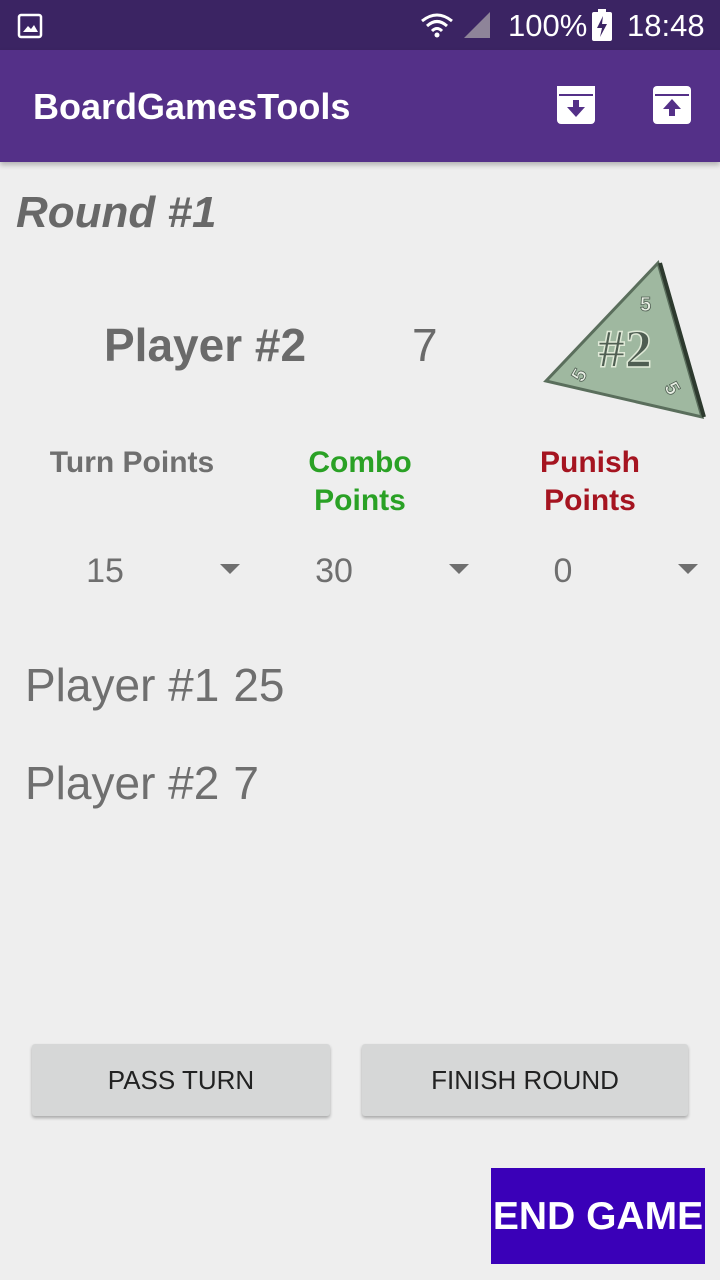 This screenshot has height=1280, width=720. Describe the element at coordinates (360, 481) in the screenshot. I see `combo-points-label: Combo Points` at that location.